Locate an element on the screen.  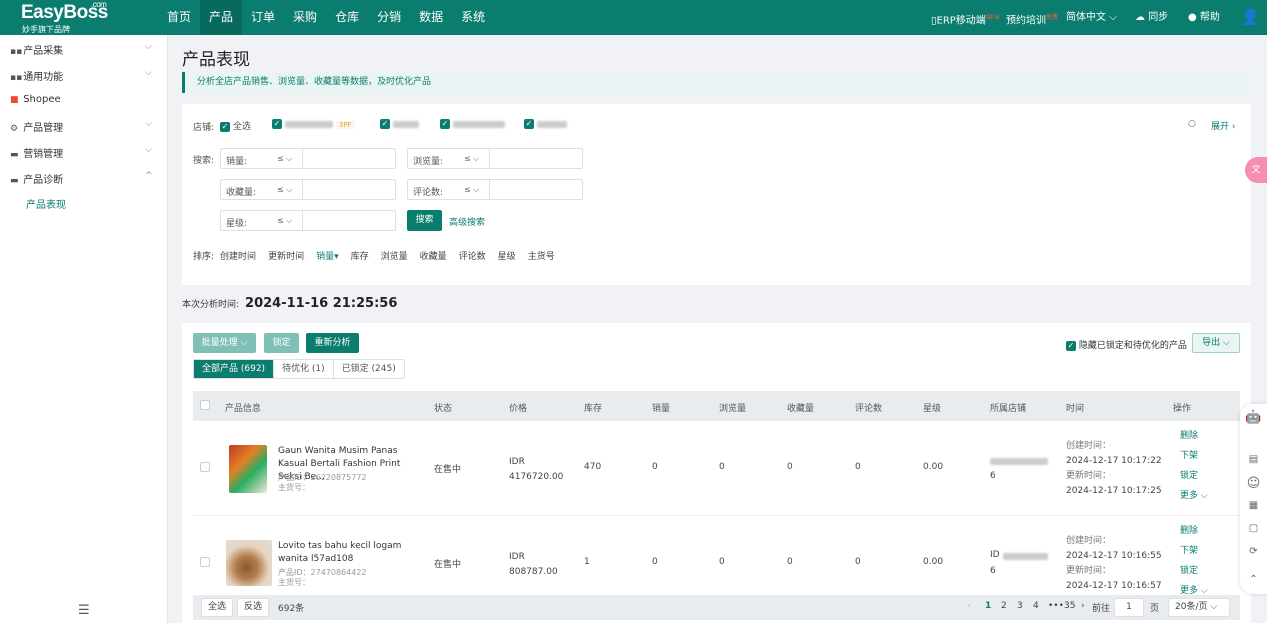
sort-updated: 更新时间 is located at coordinates (286, 255).